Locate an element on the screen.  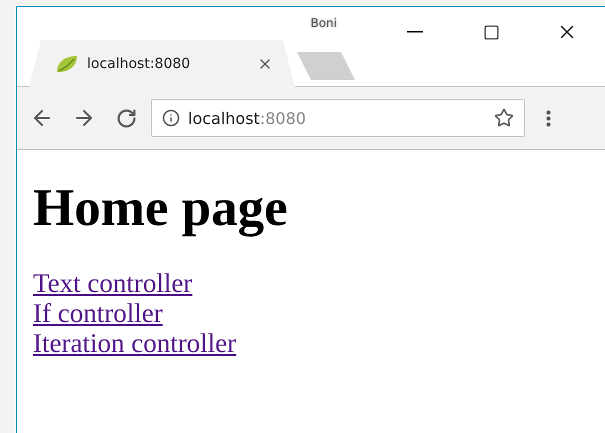
star-icon is located at coordinates (504, 118).